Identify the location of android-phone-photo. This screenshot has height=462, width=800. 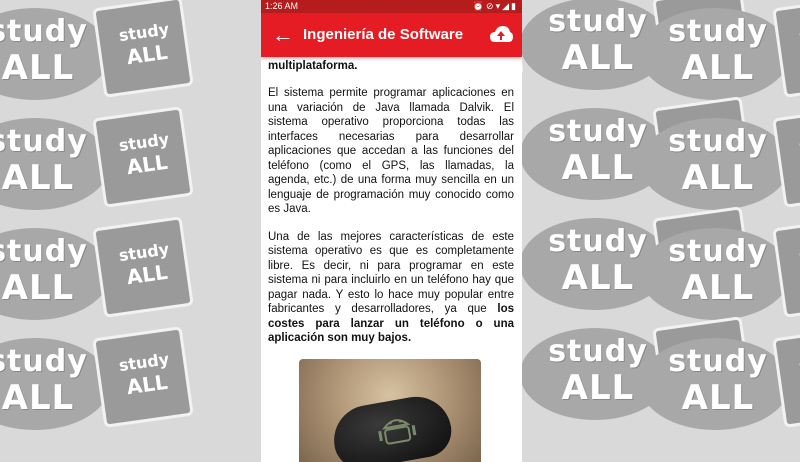
(390, 410).